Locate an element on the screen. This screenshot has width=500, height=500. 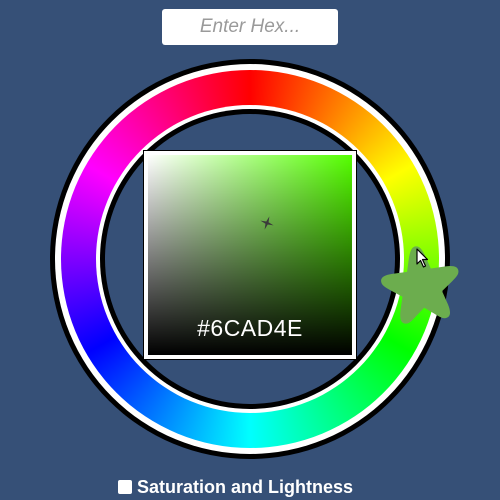
saturation-lightness-toggle: Saturation and Lightness is located at coordinates (235, 487).